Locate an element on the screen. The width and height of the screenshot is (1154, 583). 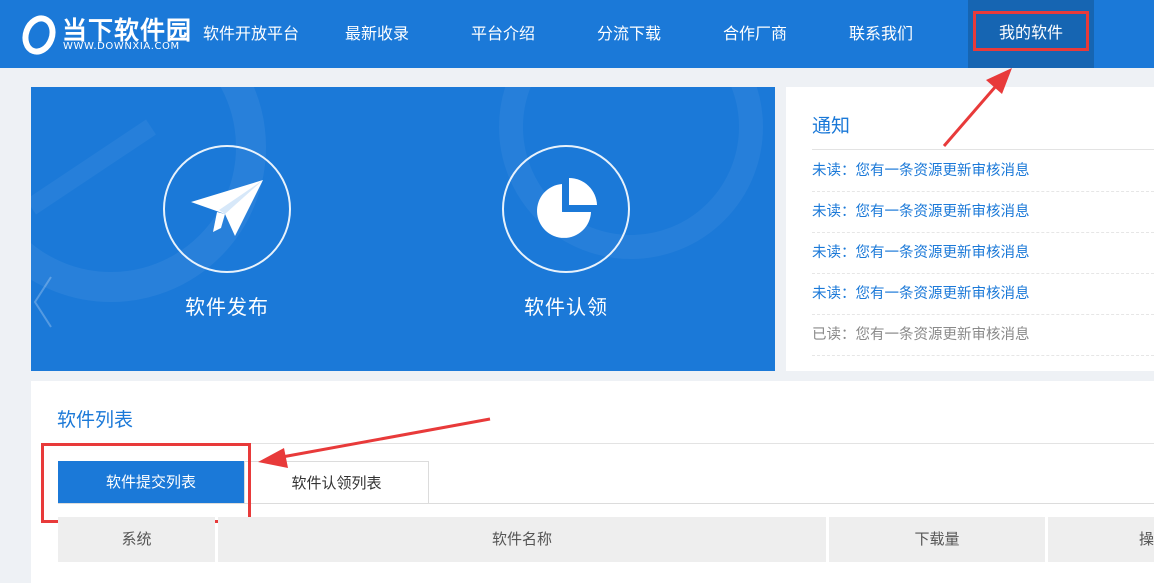
logo-url: WWW.DOWNXIA.COM is located at coordinates (121, 46).